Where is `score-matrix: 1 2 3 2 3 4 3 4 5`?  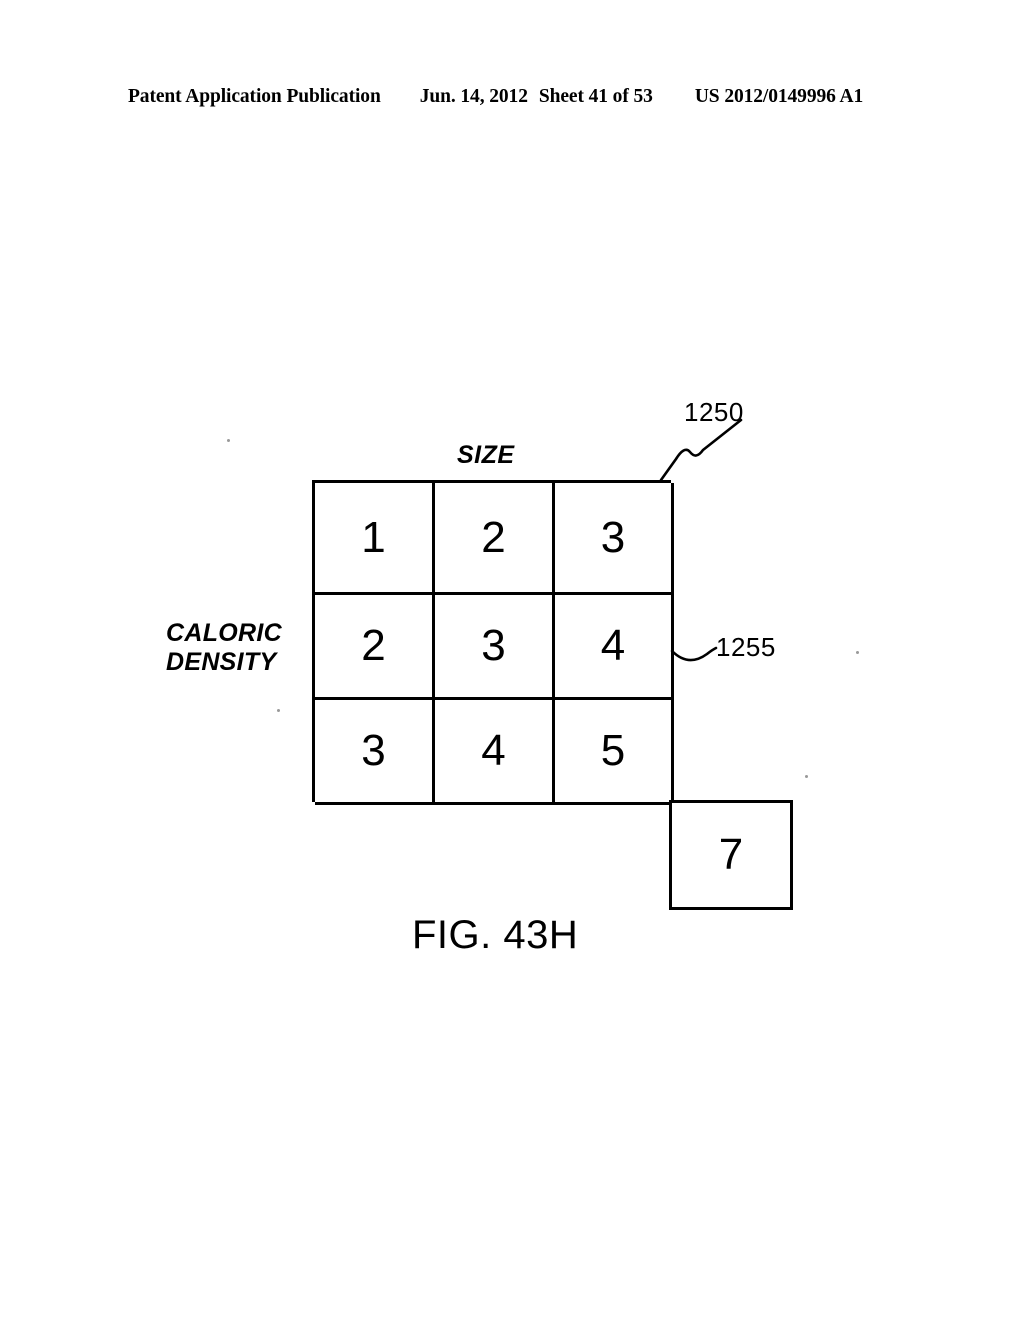
score-matrix: 1 2 3 2 3 4 3 4 5 is located at coordinates (493, 642).